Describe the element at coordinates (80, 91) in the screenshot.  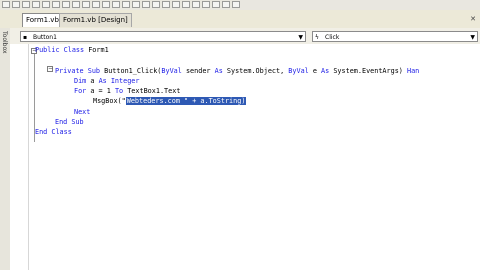
I see `keyword: For` at that location.